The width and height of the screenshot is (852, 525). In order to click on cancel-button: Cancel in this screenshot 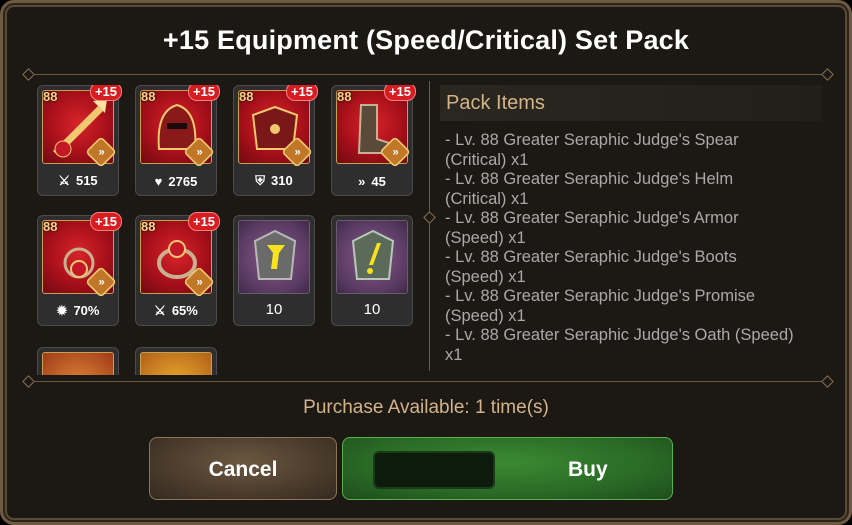, I will do `click(243, 468)`.